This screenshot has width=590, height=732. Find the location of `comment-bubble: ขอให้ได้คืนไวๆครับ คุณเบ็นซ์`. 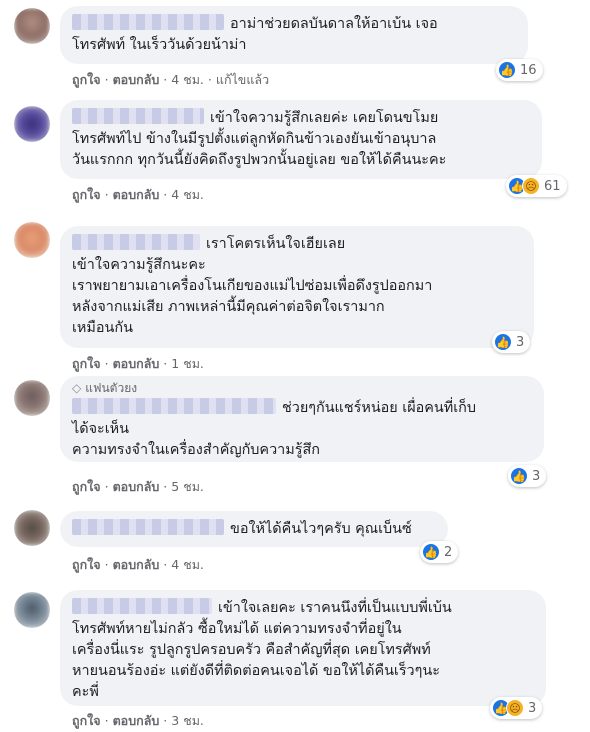

comment-bubble: ขอให้ได้คืนไวๆครับ คุณเบ็นซ์ is located at coordinates (254, 529).